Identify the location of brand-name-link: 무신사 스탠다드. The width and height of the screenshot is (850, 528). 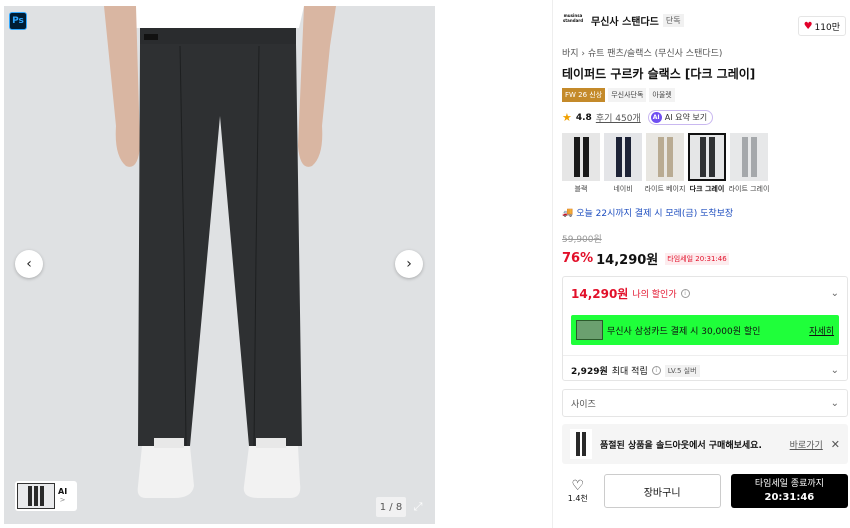
(625, 20).